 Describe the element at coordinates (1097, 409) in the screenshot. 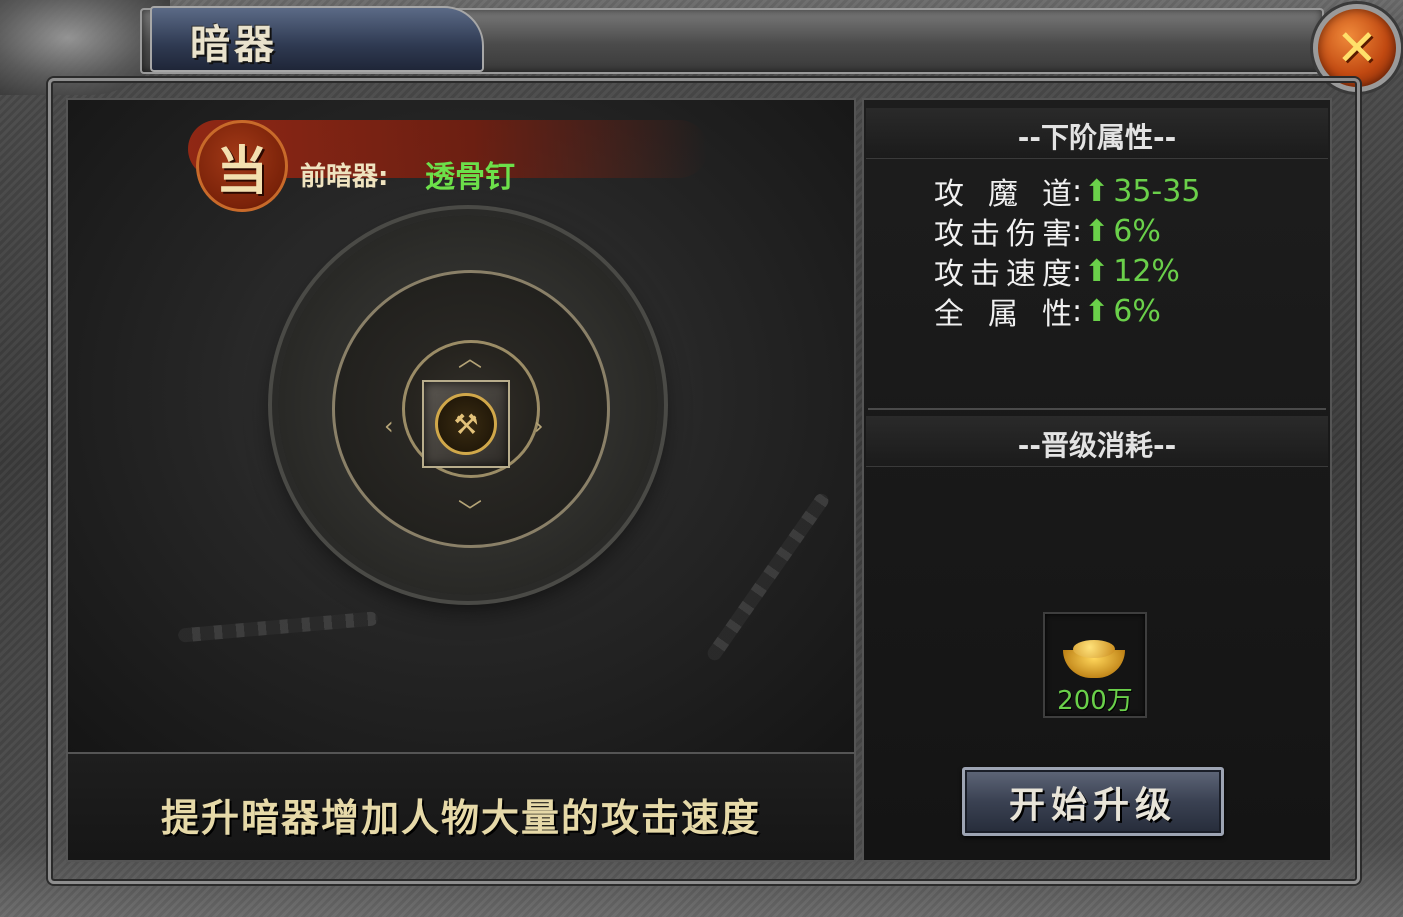

I see `section-divider` at that location.